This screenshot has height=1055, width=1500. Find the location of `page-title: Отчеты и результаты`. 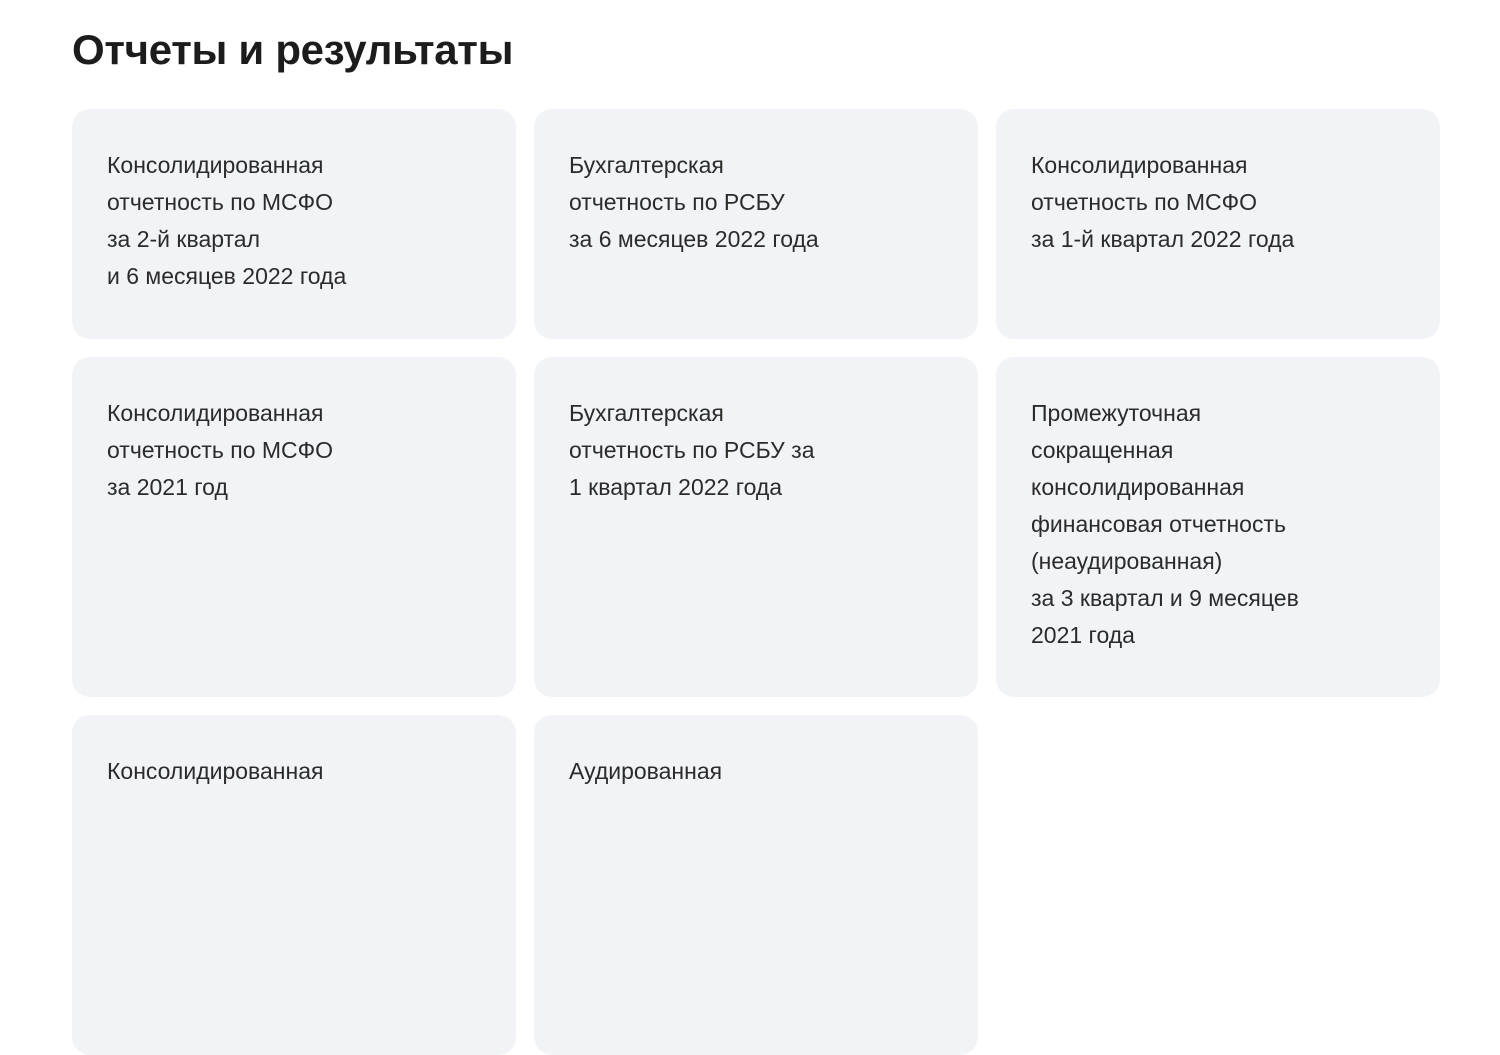

page-title: Отчеты и результаты is located at coordinates (293, 49).